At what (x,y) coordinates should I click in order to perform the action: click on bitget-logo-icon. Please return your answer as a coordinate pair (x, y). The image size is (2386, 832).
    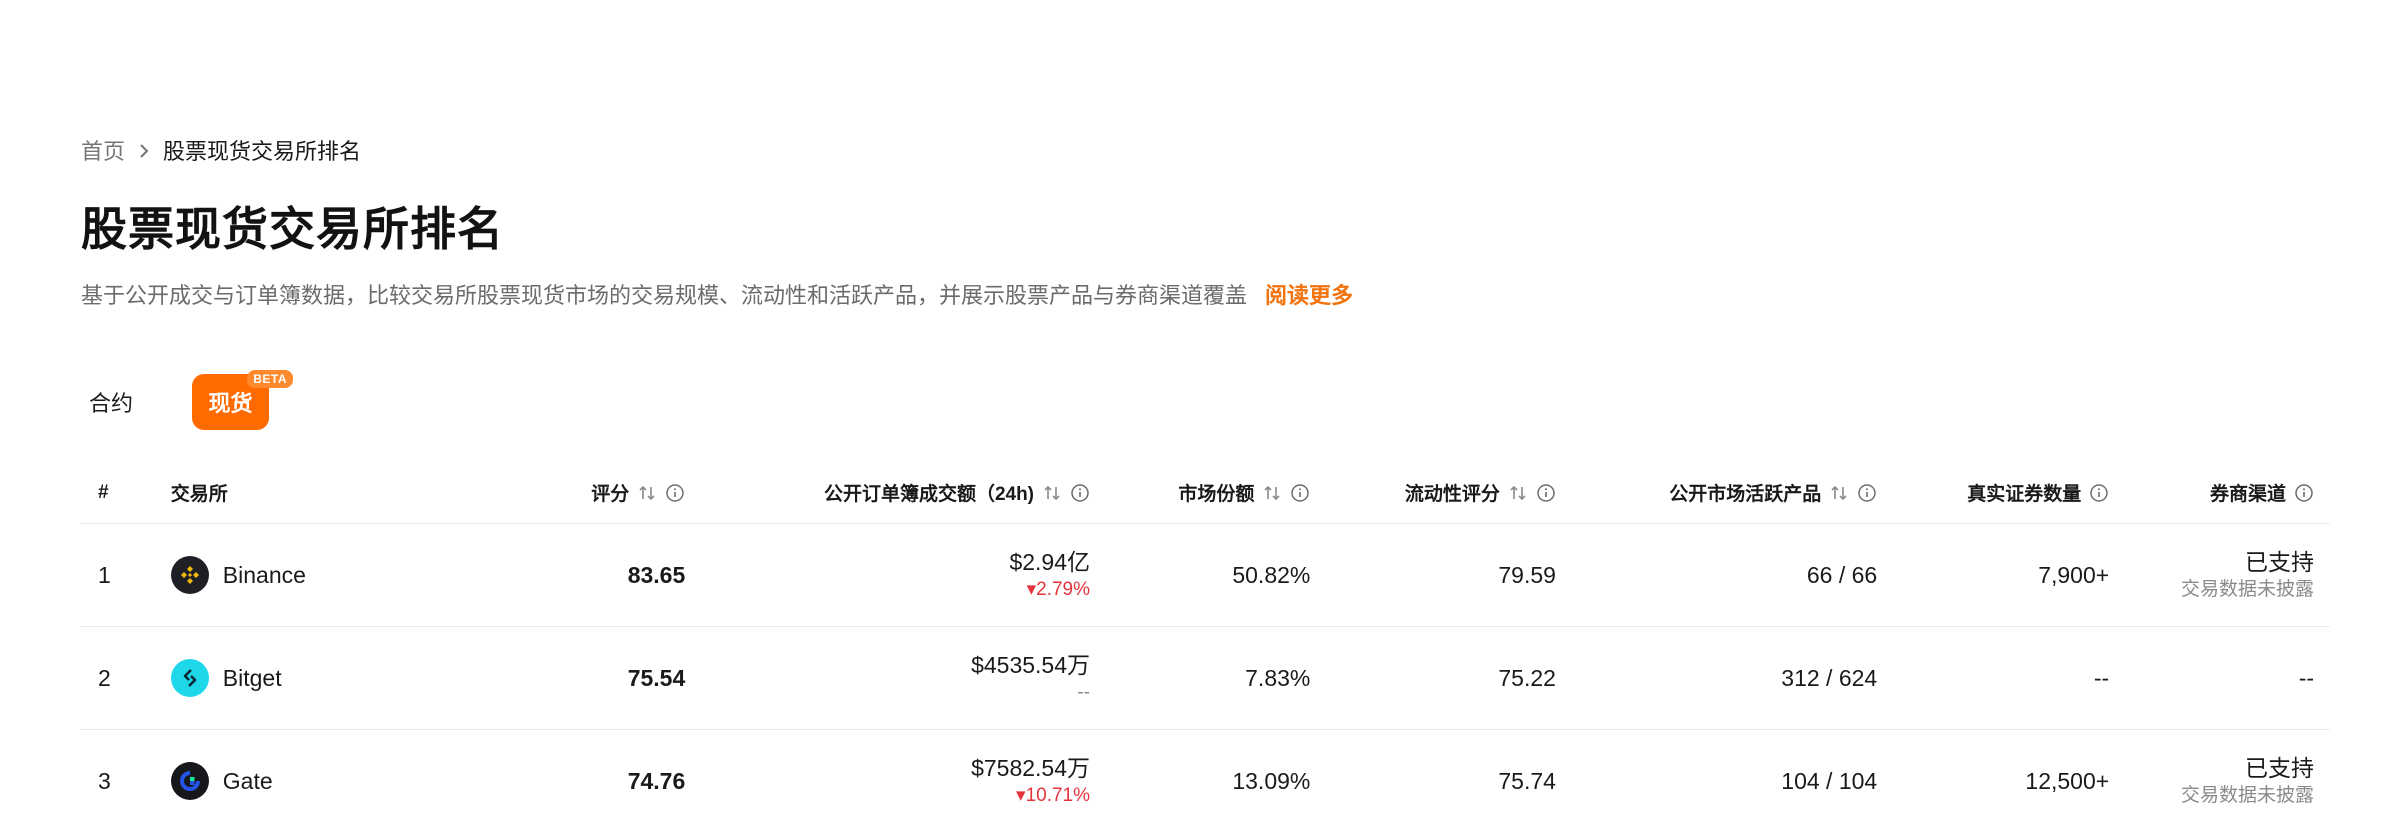
    Looking at the image, I should click on (189, 678).